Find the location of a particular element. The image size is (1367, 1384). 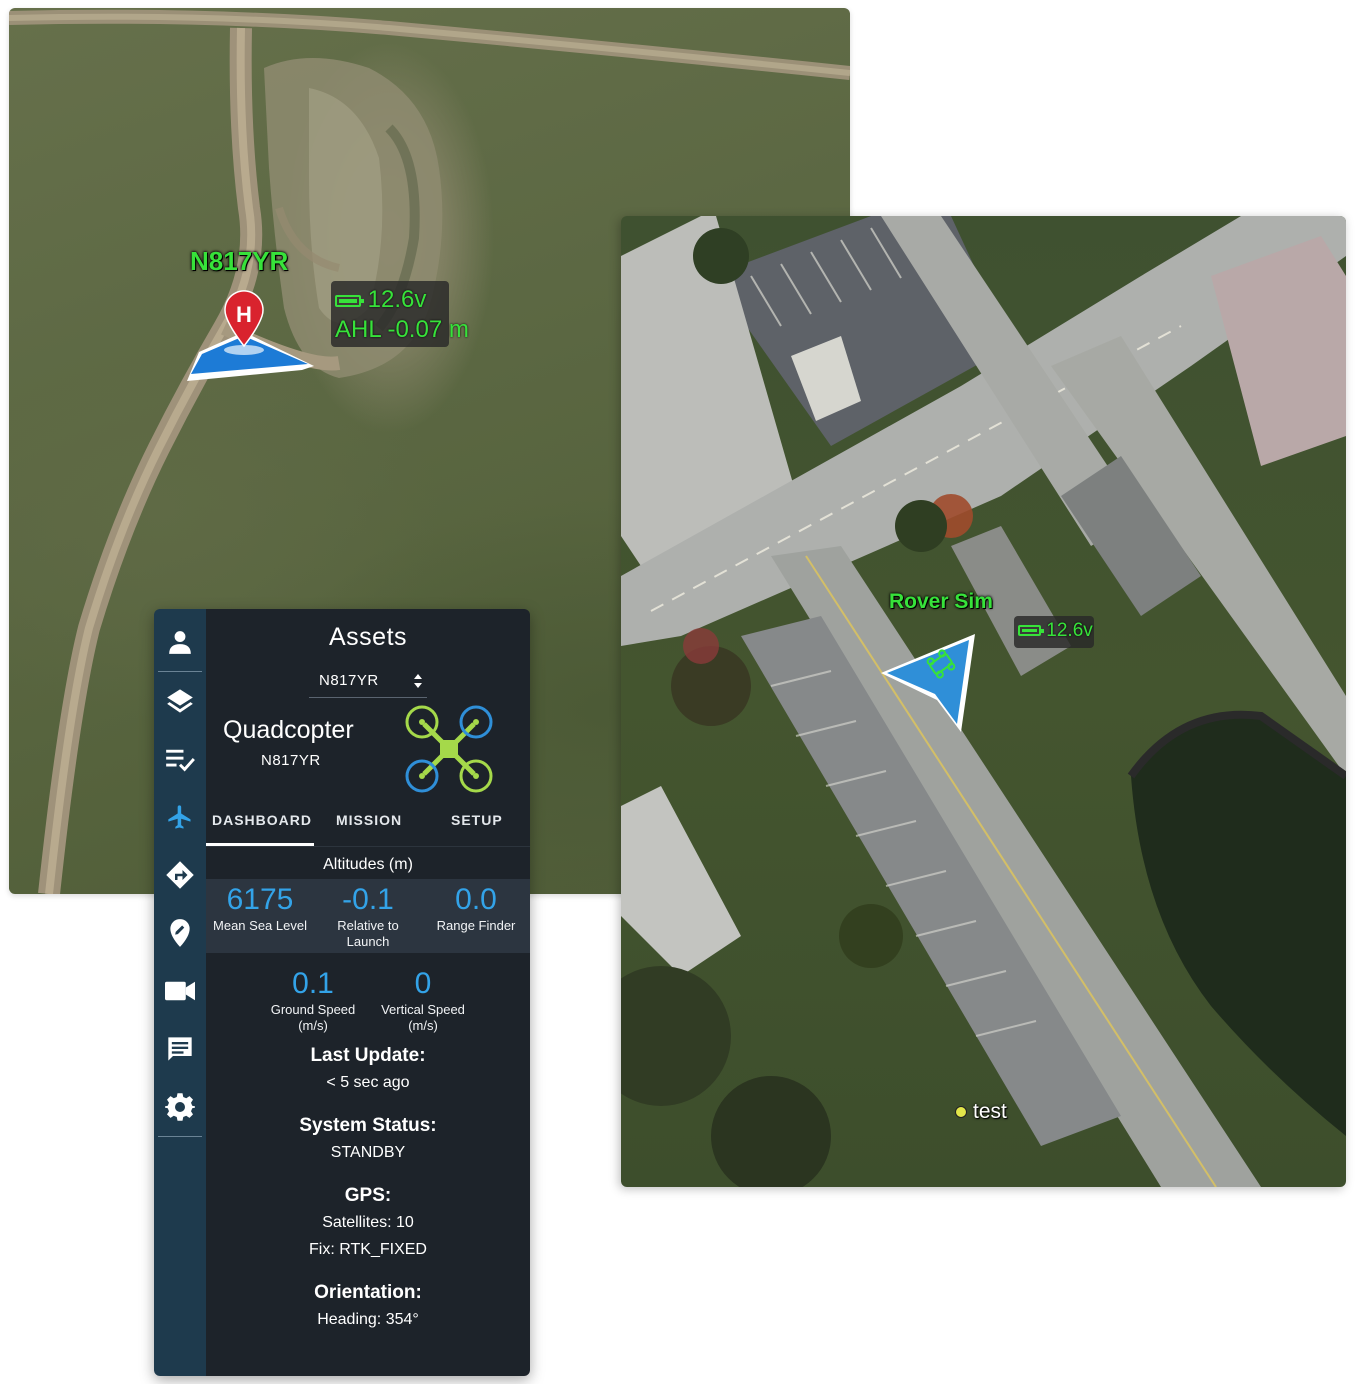

sidebar-item-layers is located at coordinates (180, 701).